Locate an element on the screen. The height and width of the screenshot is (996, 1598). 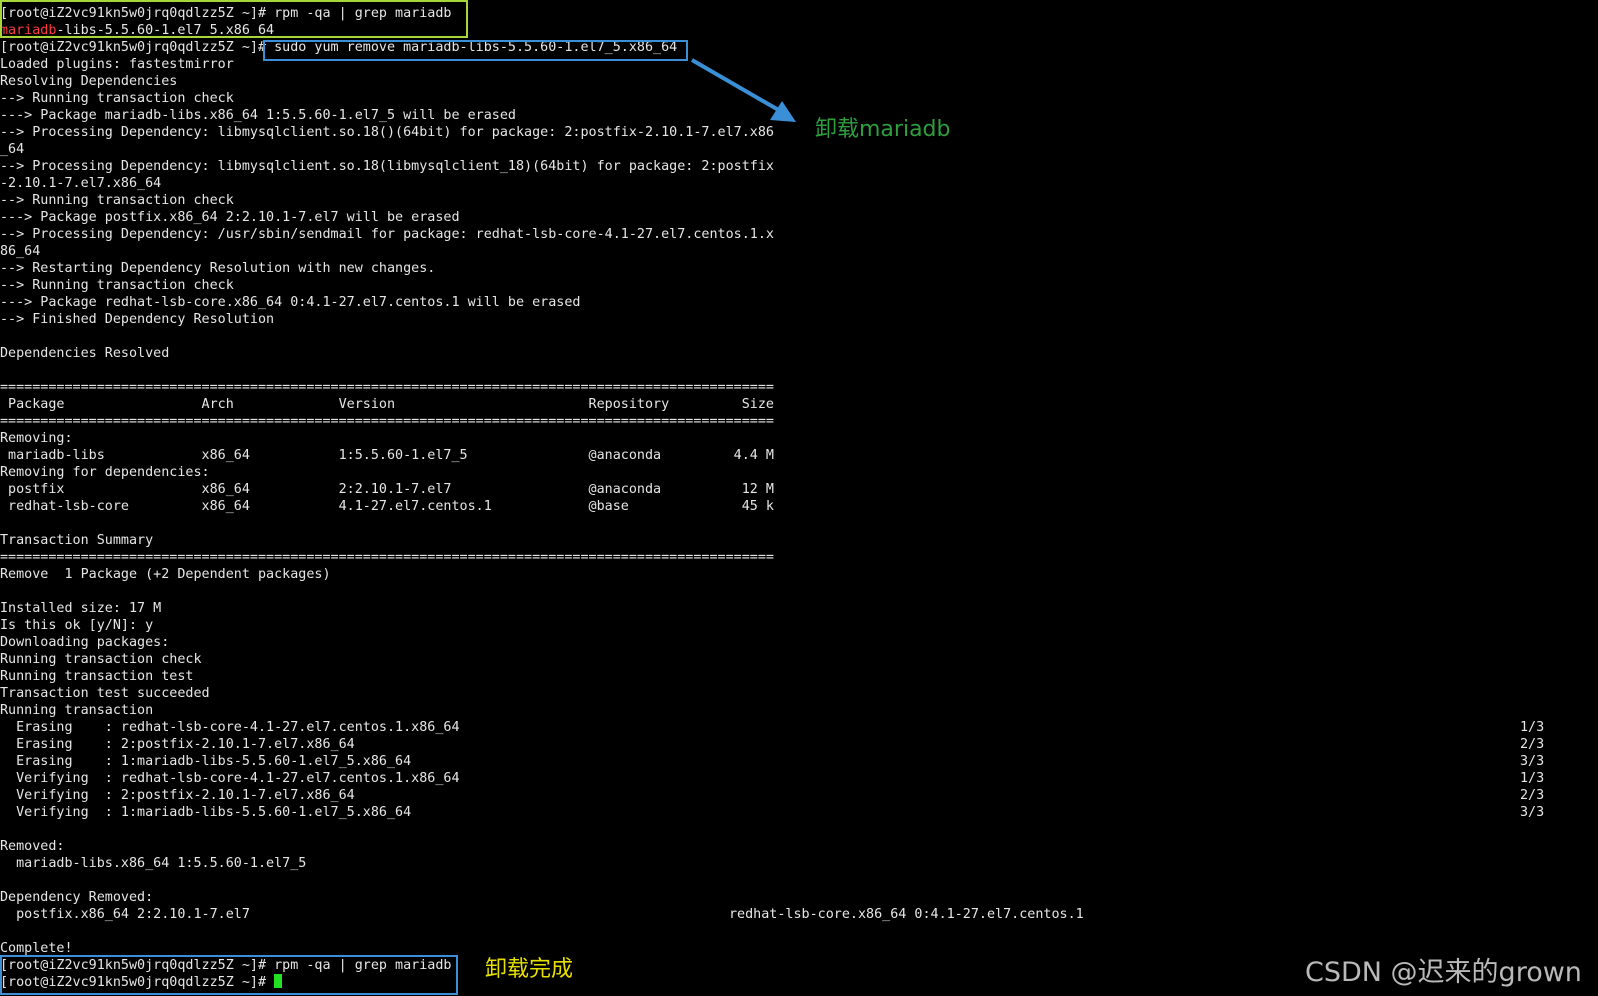
watermark: CSDN @迟来的grown is located at coordinates (1443, 972).